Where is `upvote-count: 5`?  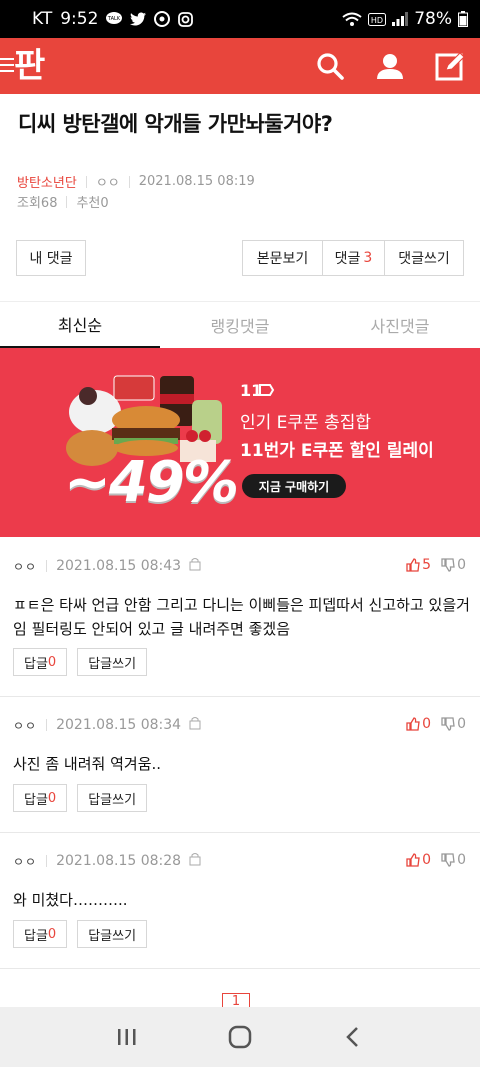 upvote-count: 5 is located at coordinates (427, 565).